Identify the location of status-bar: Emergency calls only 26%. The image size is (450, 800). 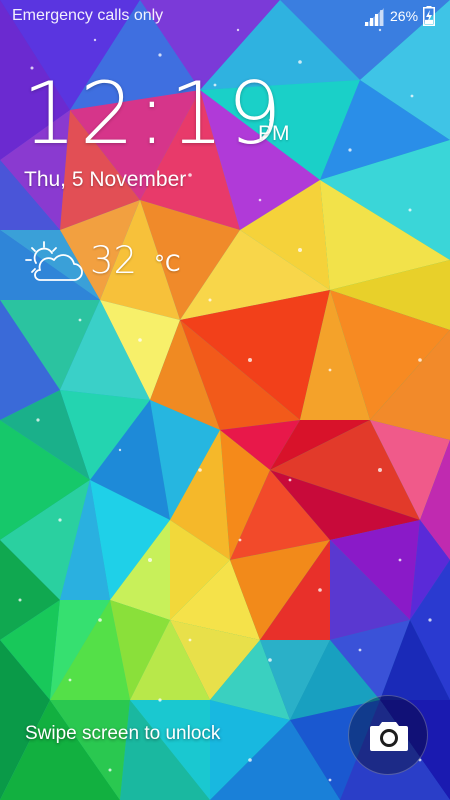
(225, 17).